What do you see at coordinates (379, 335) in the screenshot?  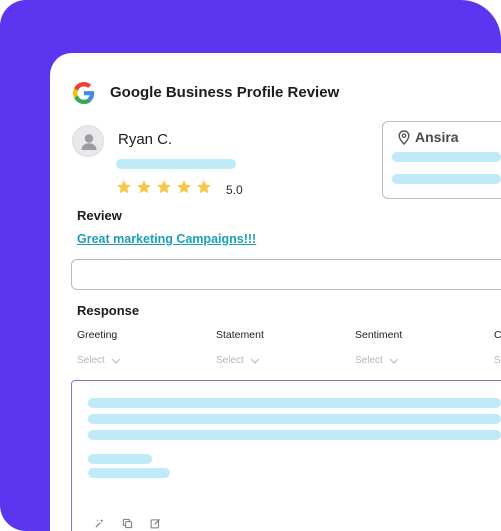 I see `sentiment-label: Sentiment` at bounding box center [379, 335].